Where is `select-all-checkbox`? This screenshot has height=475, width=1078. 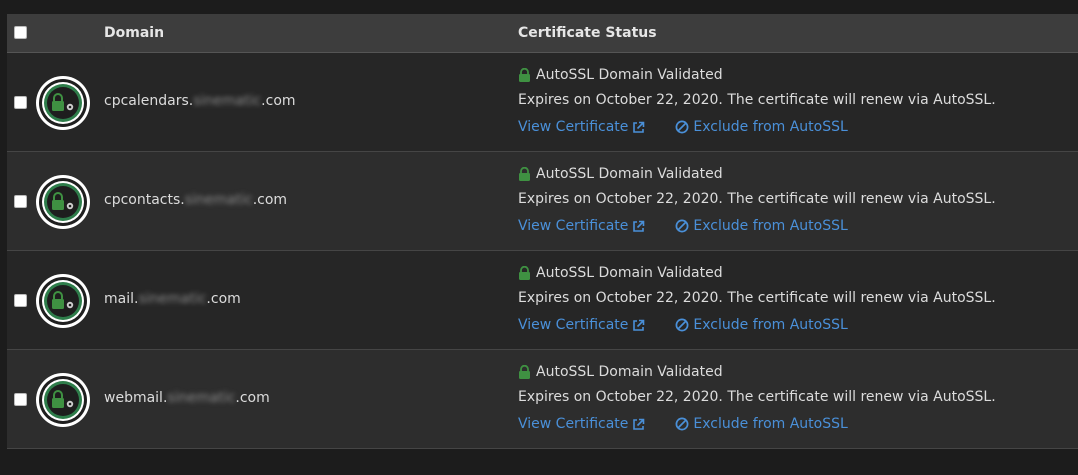
select-all-checkbox is located at coordinates (20, 32).